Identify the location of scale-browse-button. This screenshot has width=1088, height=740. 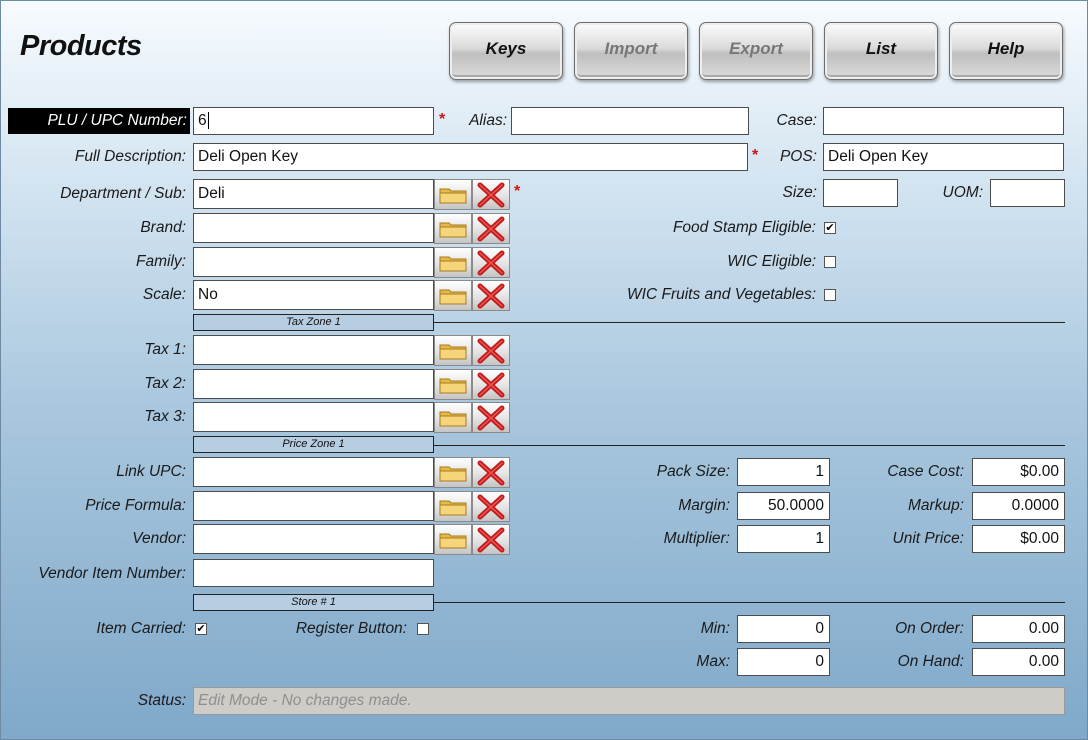
(453, 295).